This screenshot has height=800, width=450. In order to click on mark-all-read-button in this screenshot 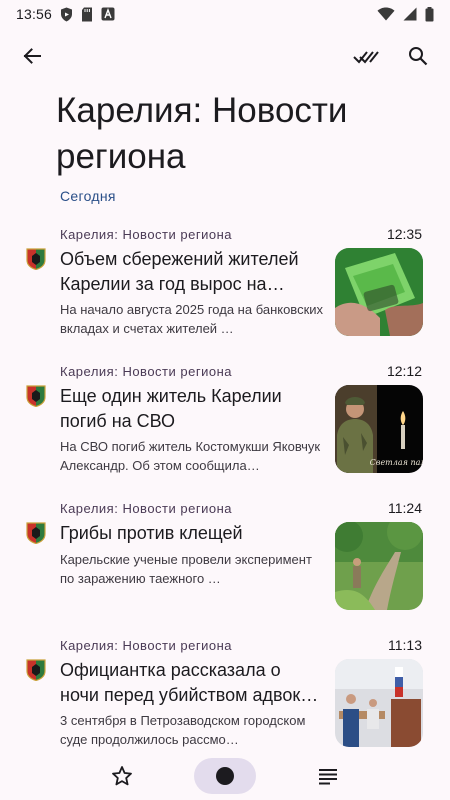, I will do `click(366, 56)`.